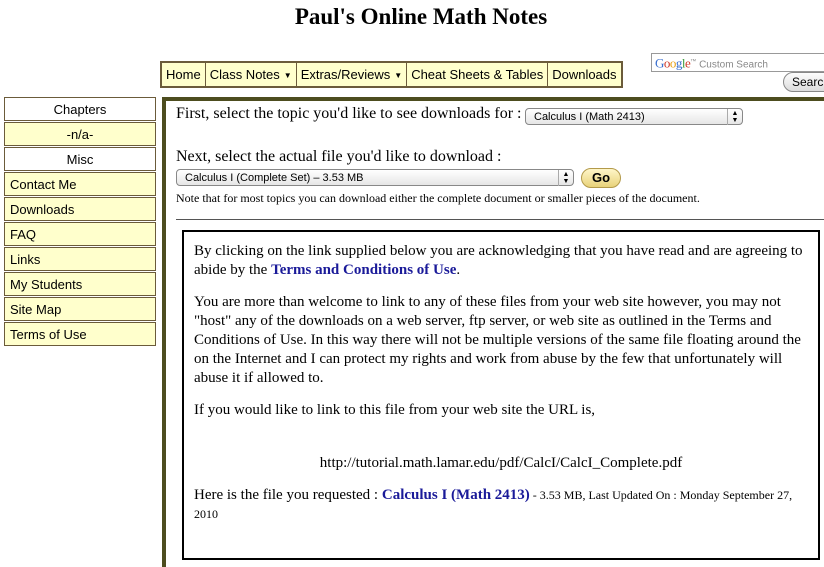 This screenshot has width=824, height=567. What do you see at coordinates (803, 82) in the screenshot?
I see `search-button: Search` at bounding box center [803, 82].